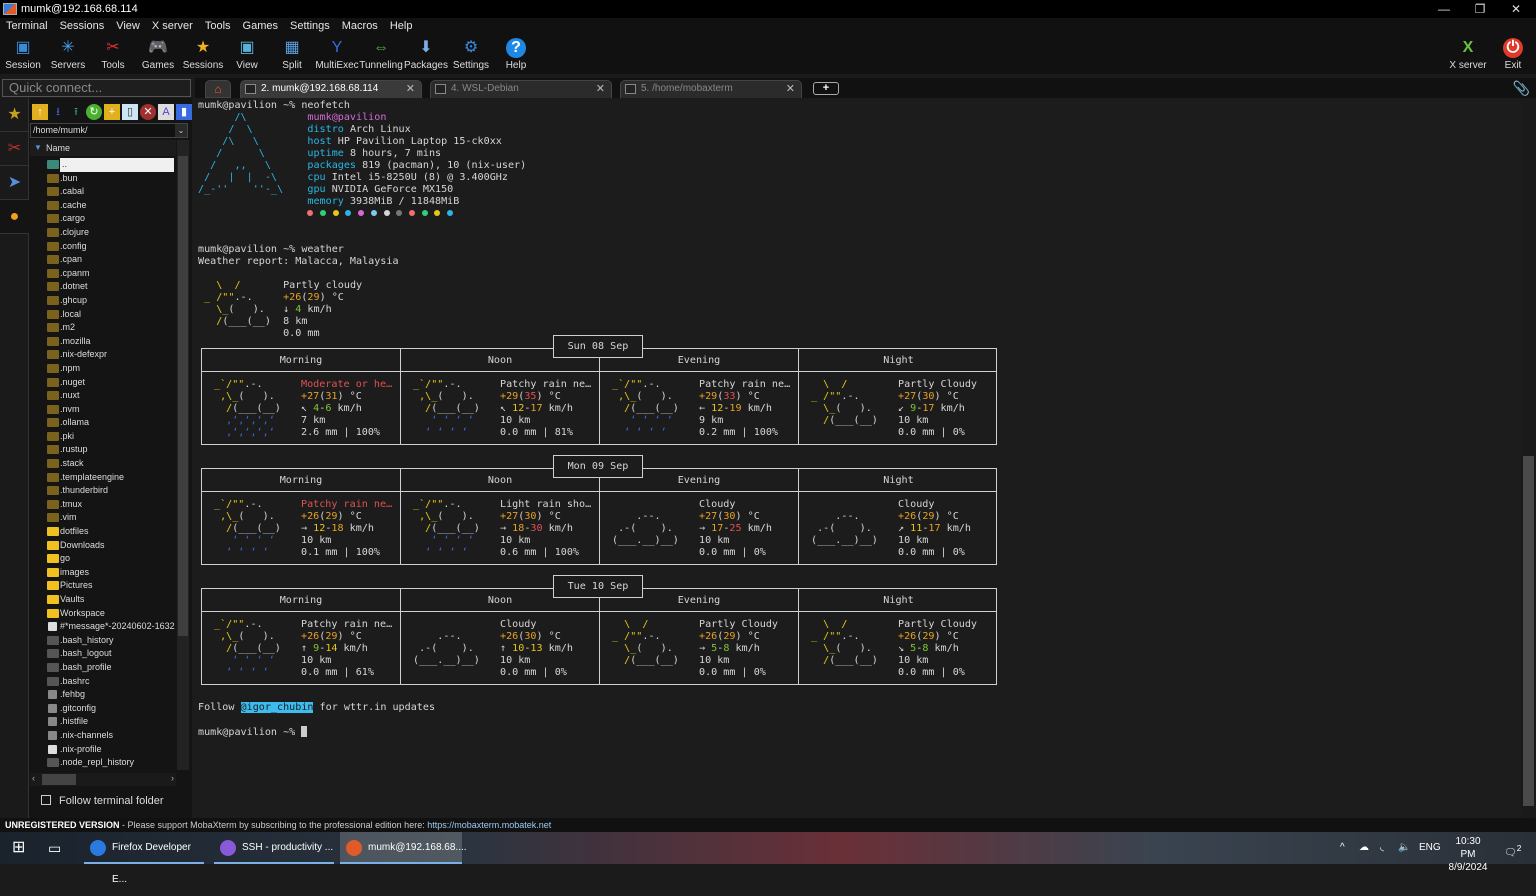 The height and width of the screenshot is (896, 1536). I want to click on attach-icon: 📎, so click(1521, 88).